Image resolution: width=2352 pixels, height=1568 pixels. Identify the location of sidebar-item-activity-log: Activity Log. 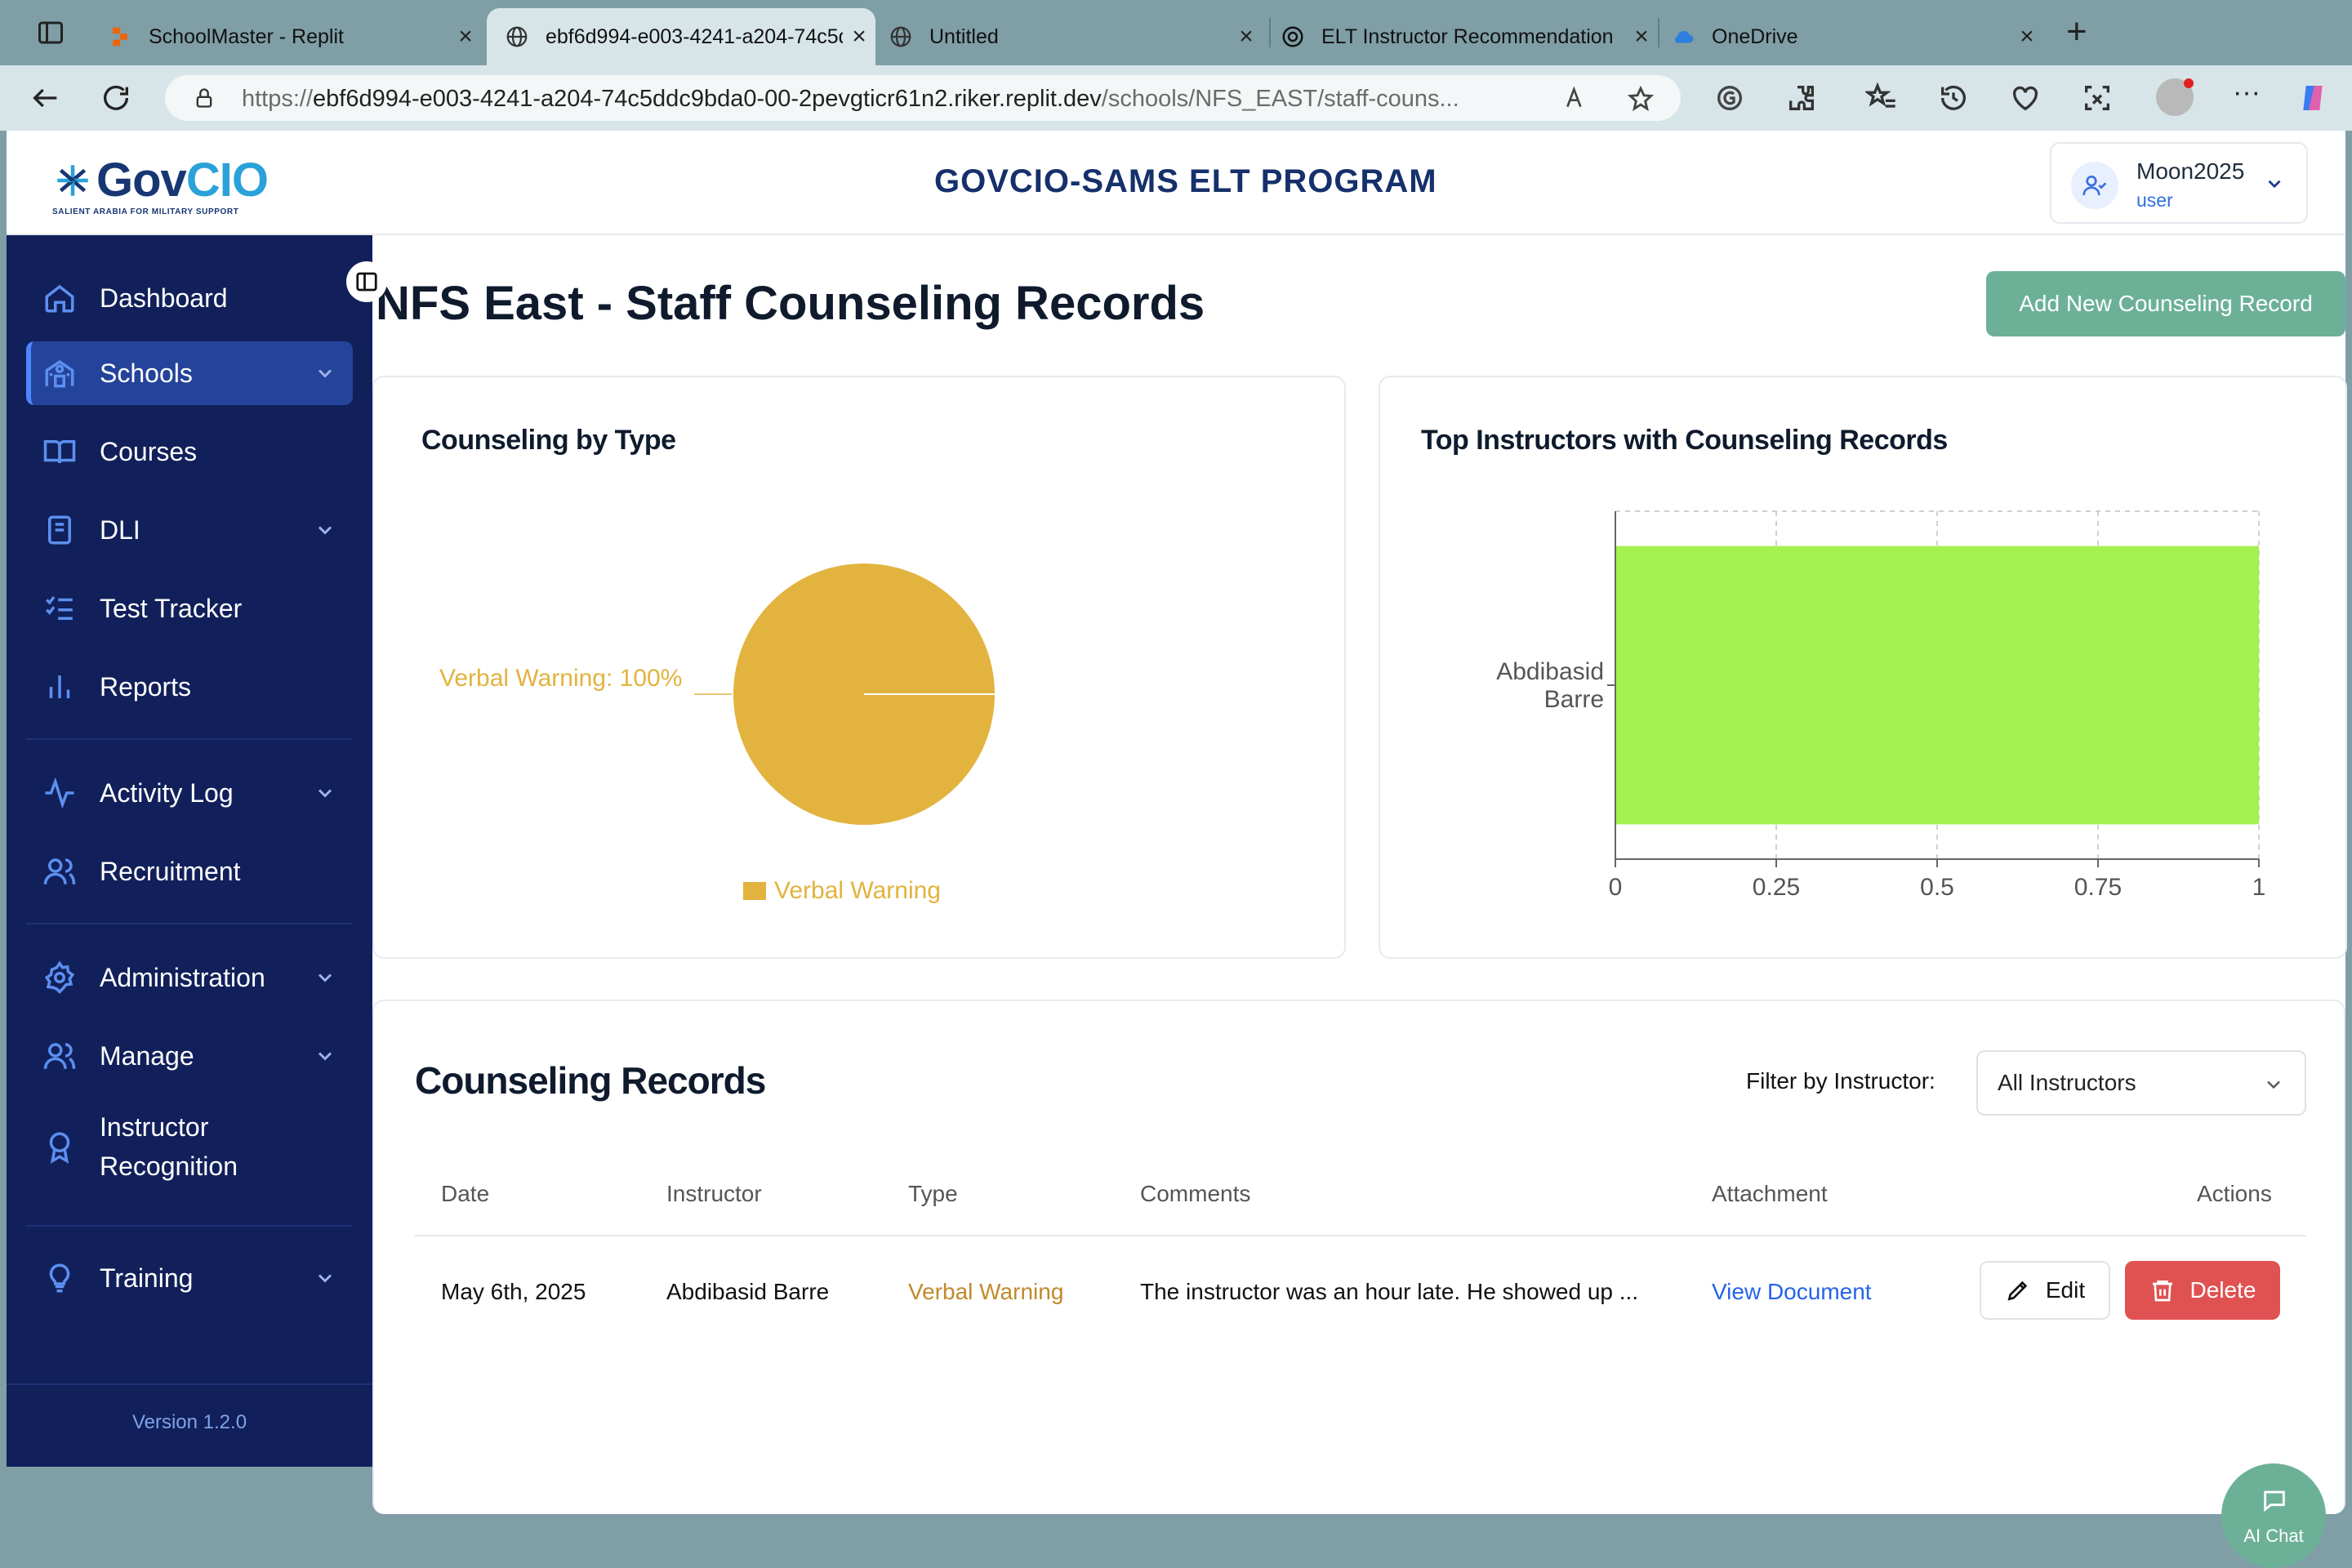
(189, 793).